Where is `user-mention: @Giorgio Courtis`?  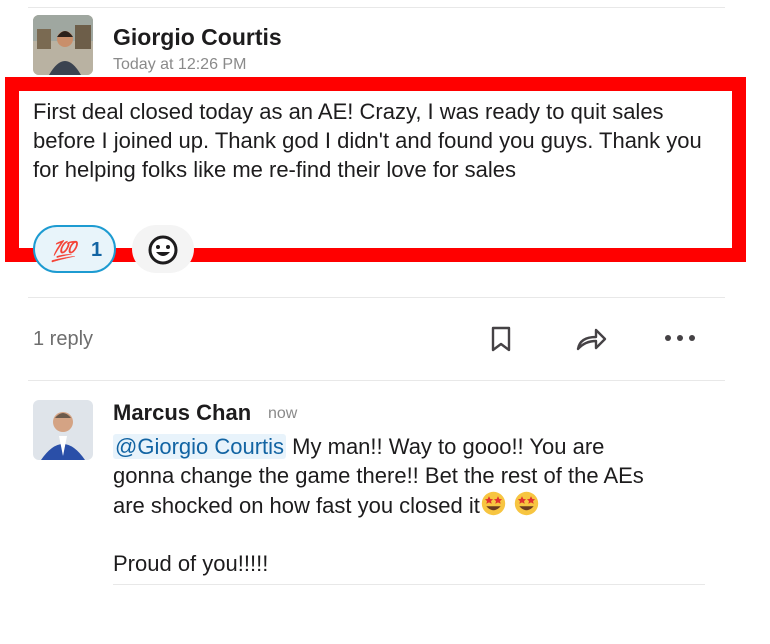 user-mention: @Giorgio Courtis is located at coordinates (200, 446).